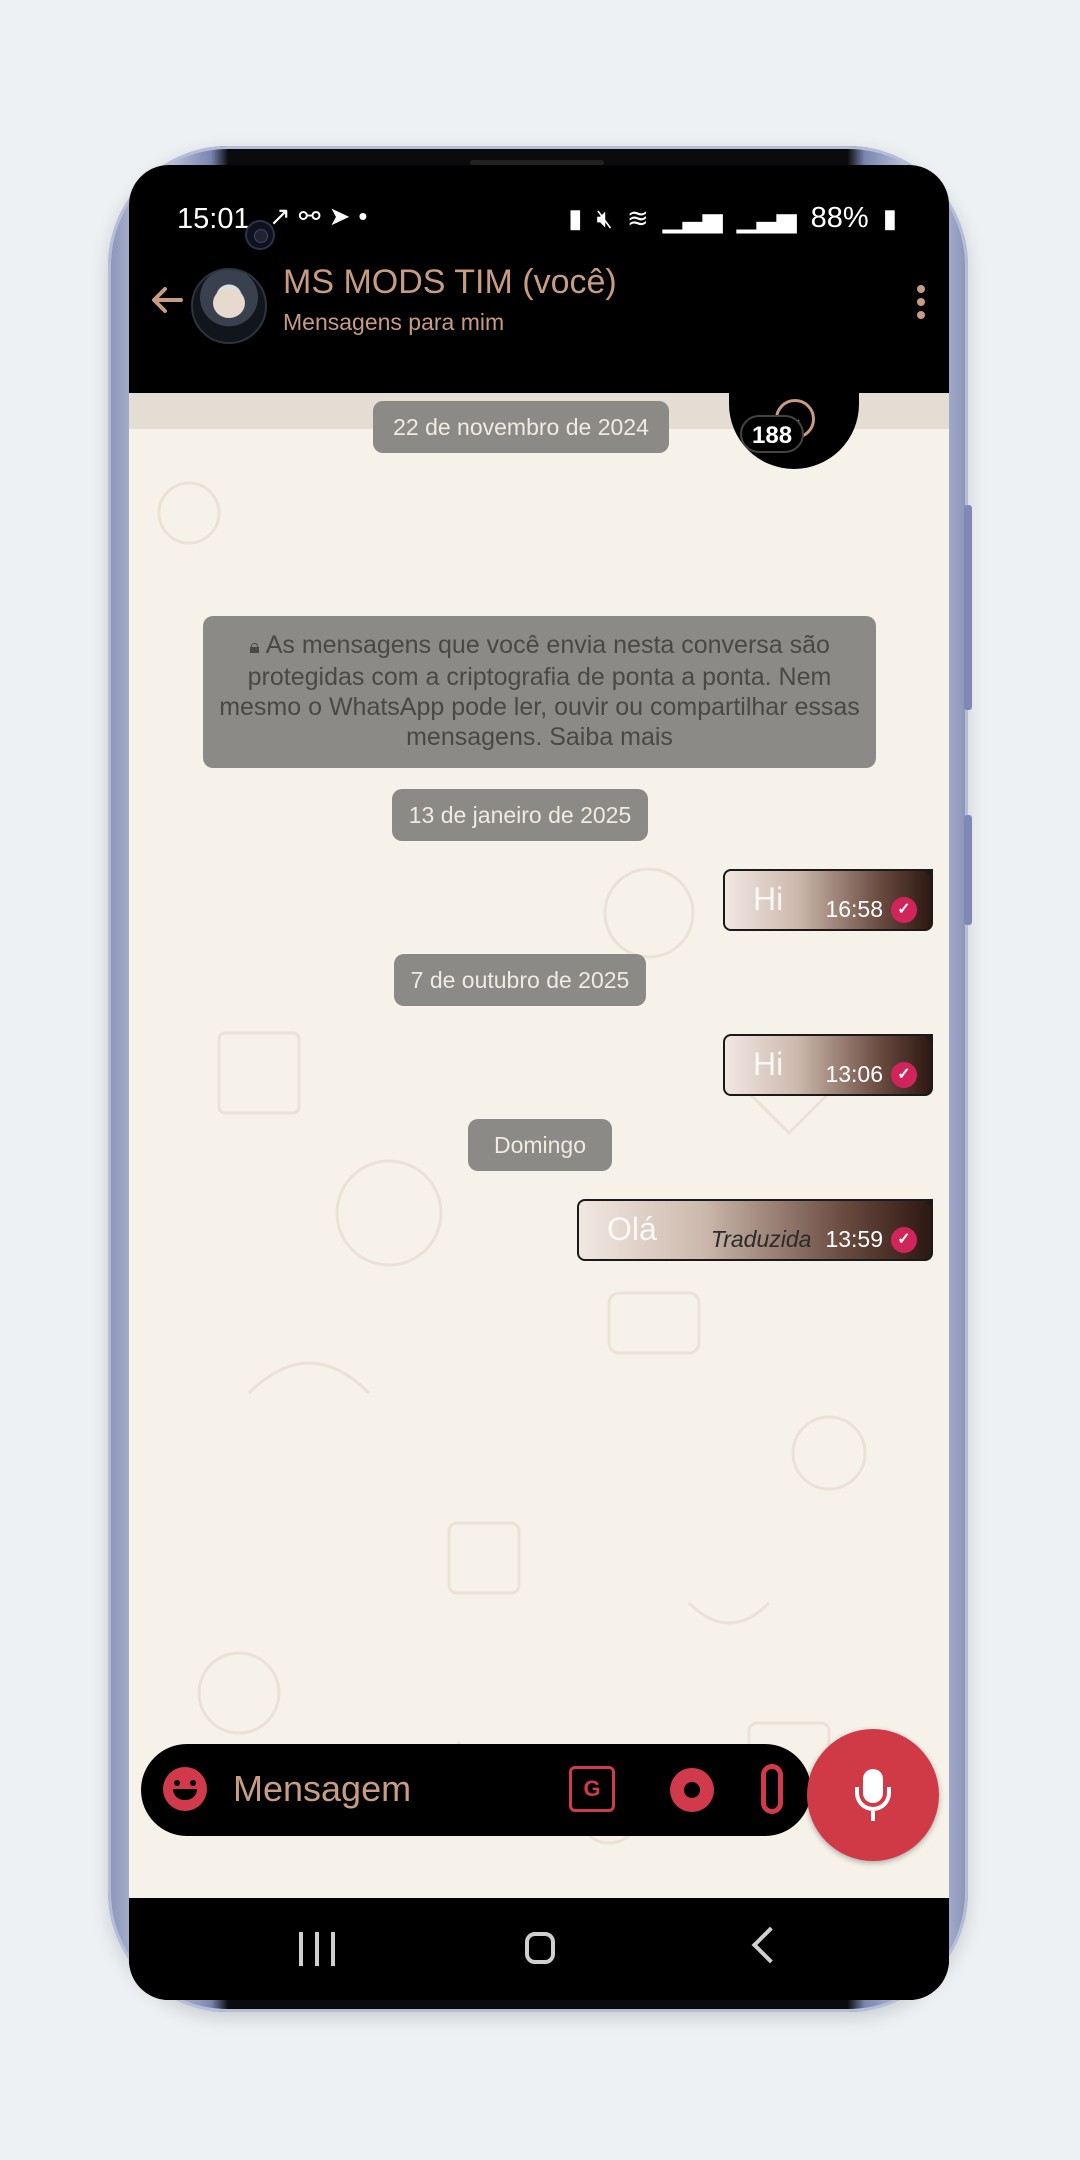  Describe the element at coordinates (313, 216) in the screenshot. I see `link-icon: ⚯` at that location.